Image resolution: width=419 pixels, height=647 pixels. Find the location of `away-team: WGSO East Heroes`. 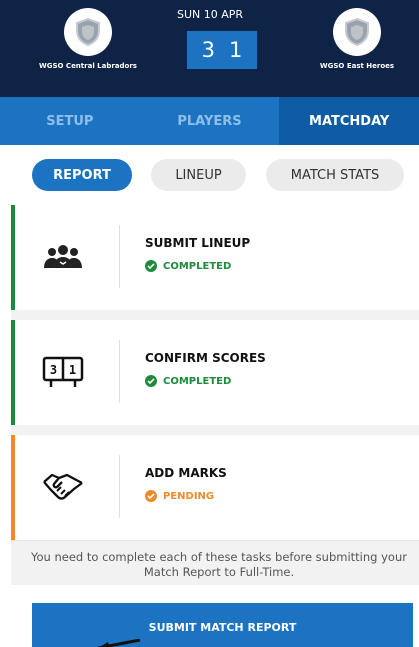

away-team: WGSO East Heroes is located at coordinates (357, 39).